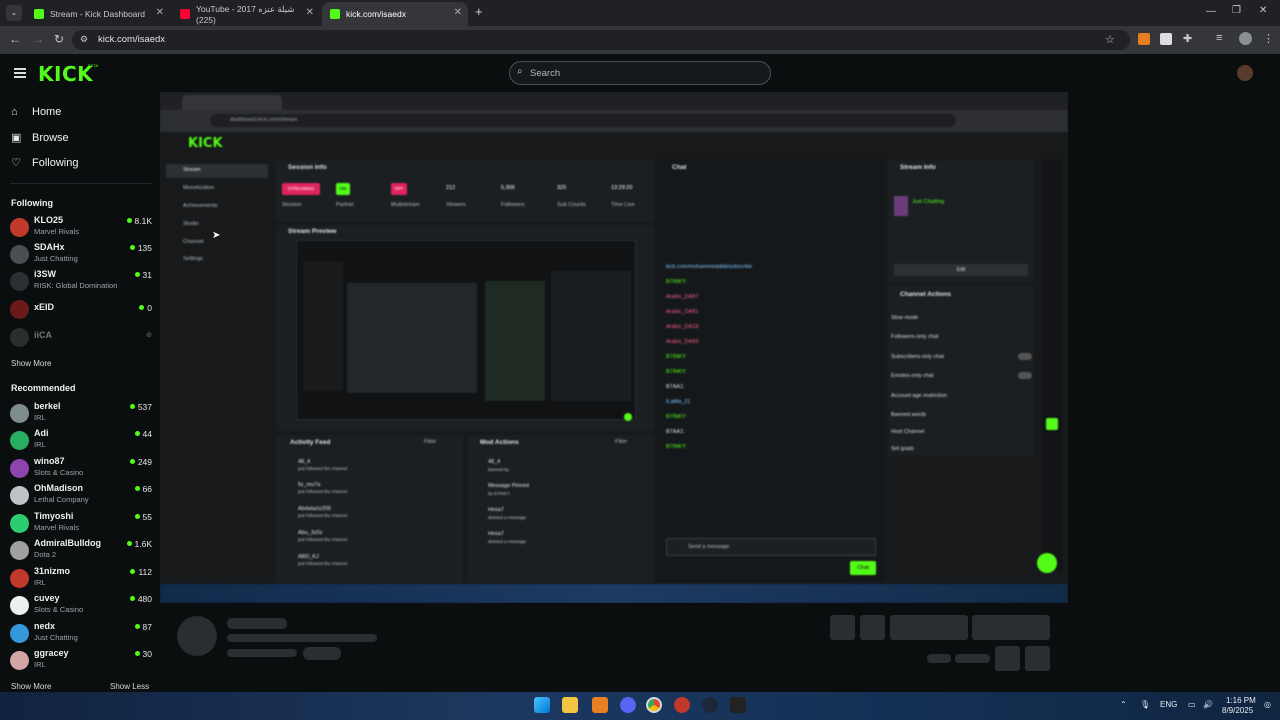 The width and height of the screenshot is (1280, 720). What do you see at coordinates (1241, 700) in the screenshot?
I see `clock-time: 1:16 PM` at bounding box center [1241, 700].